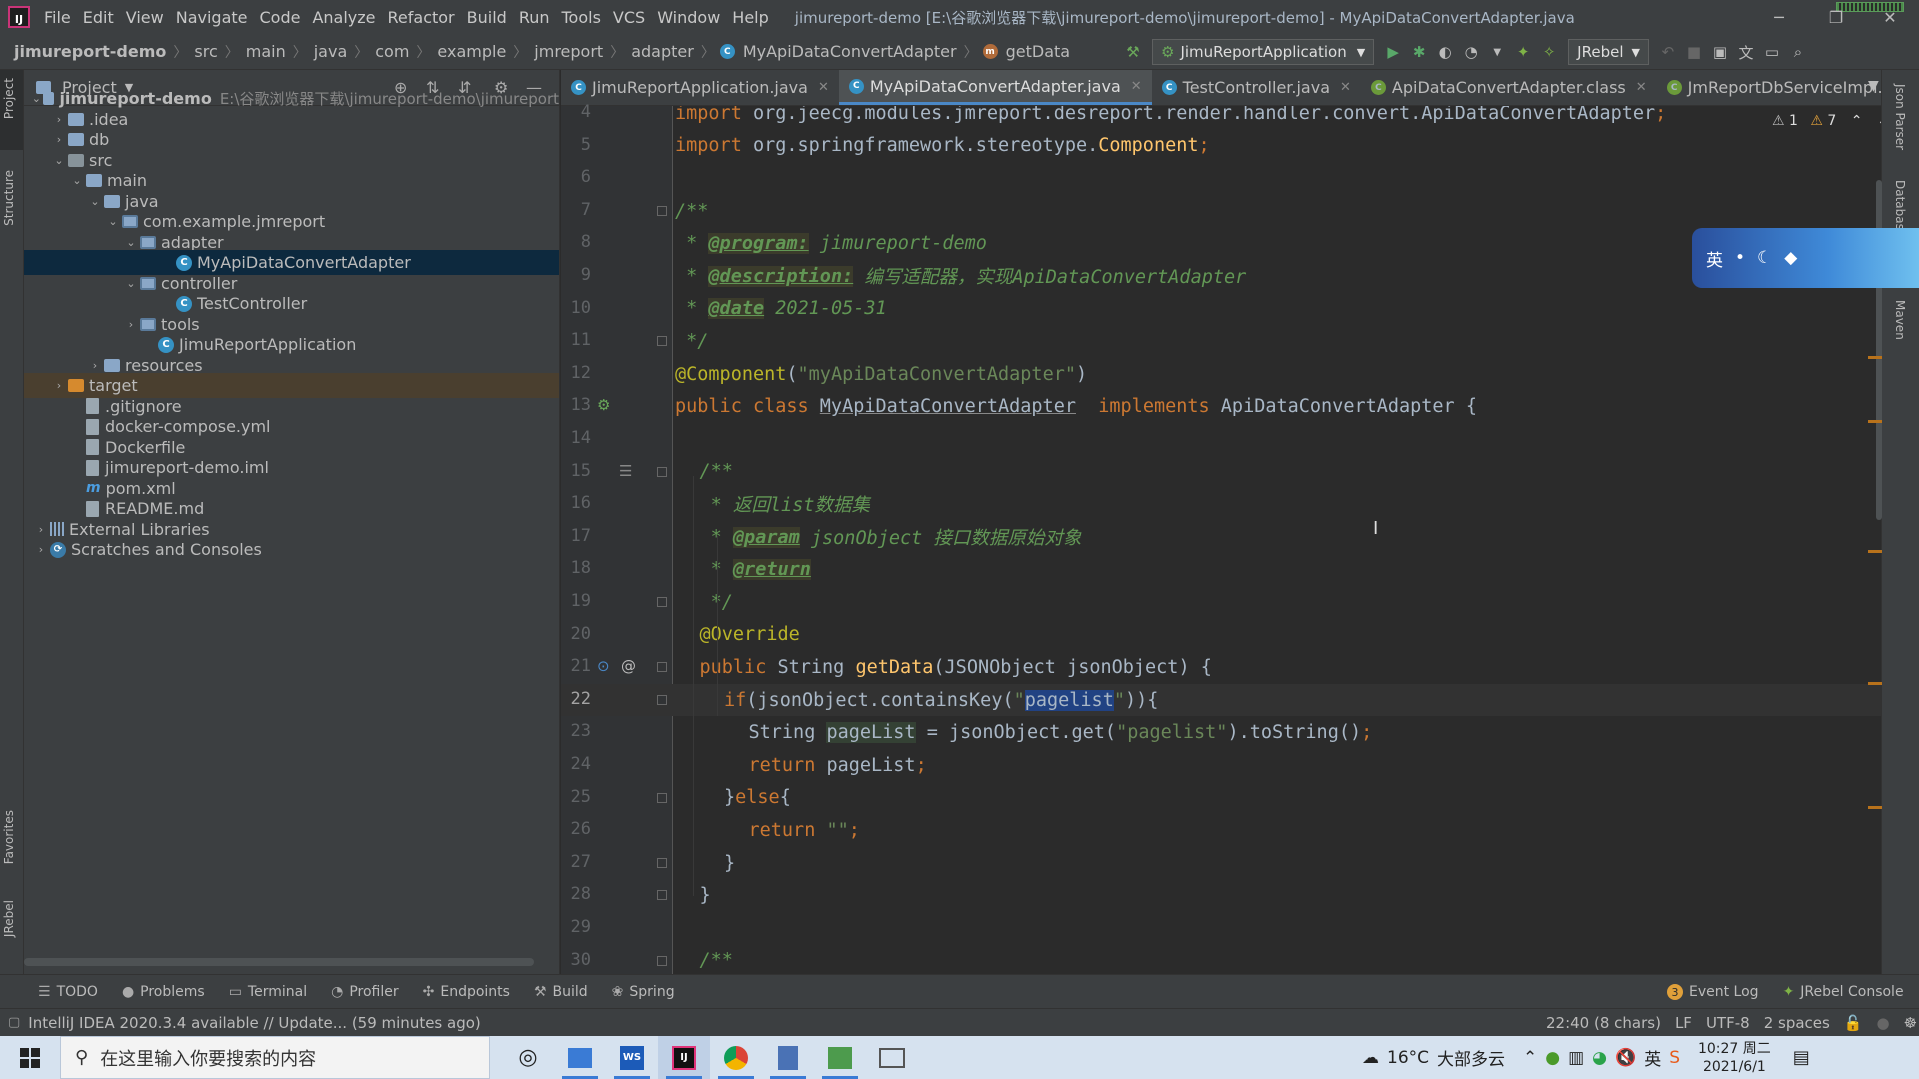 Image resolution: width=1919 pixels, height=1079 pixels. I want to click on build-hammer-icon: ⚒, so click(1133, 52).